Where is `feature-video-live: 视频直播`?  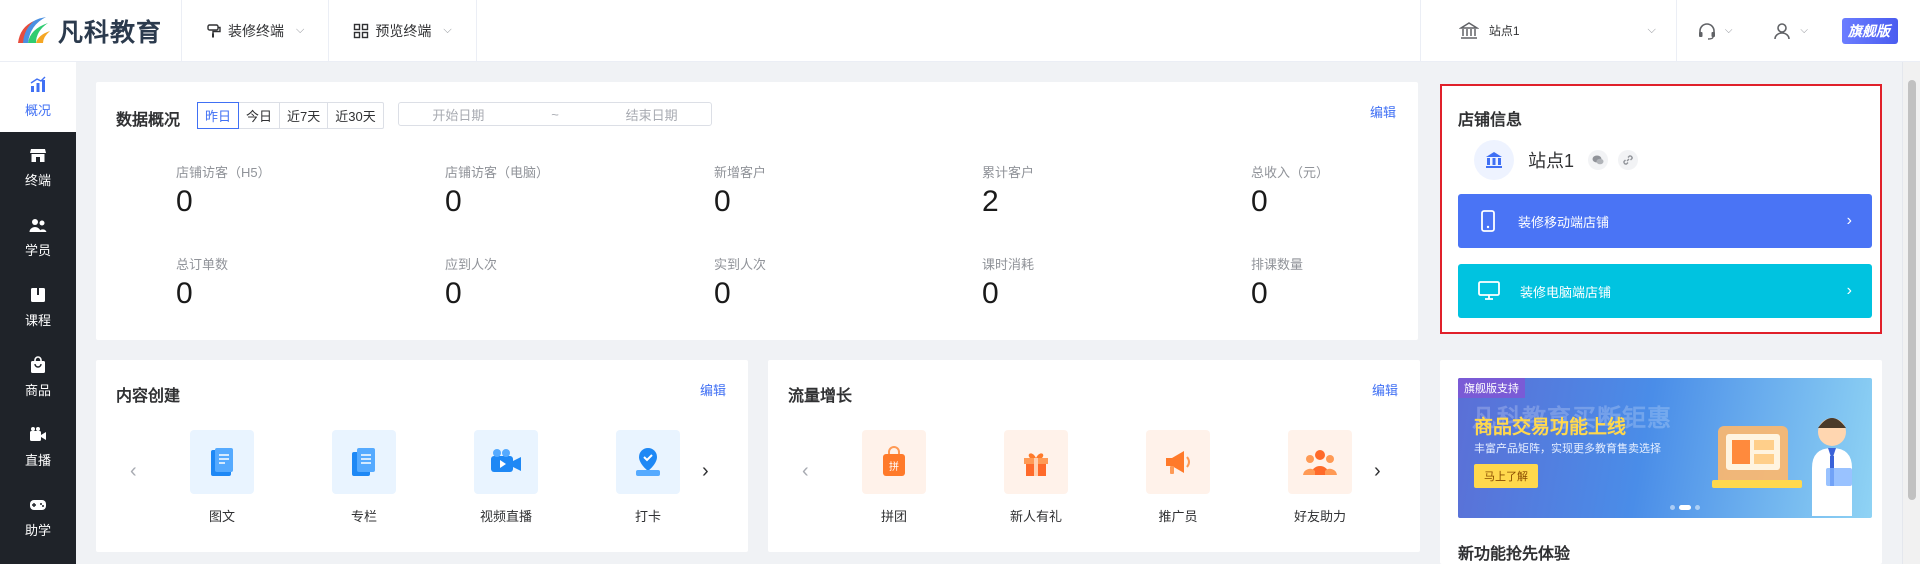 feature-video-live: 视频直播 is located at coordinates (506, 477).